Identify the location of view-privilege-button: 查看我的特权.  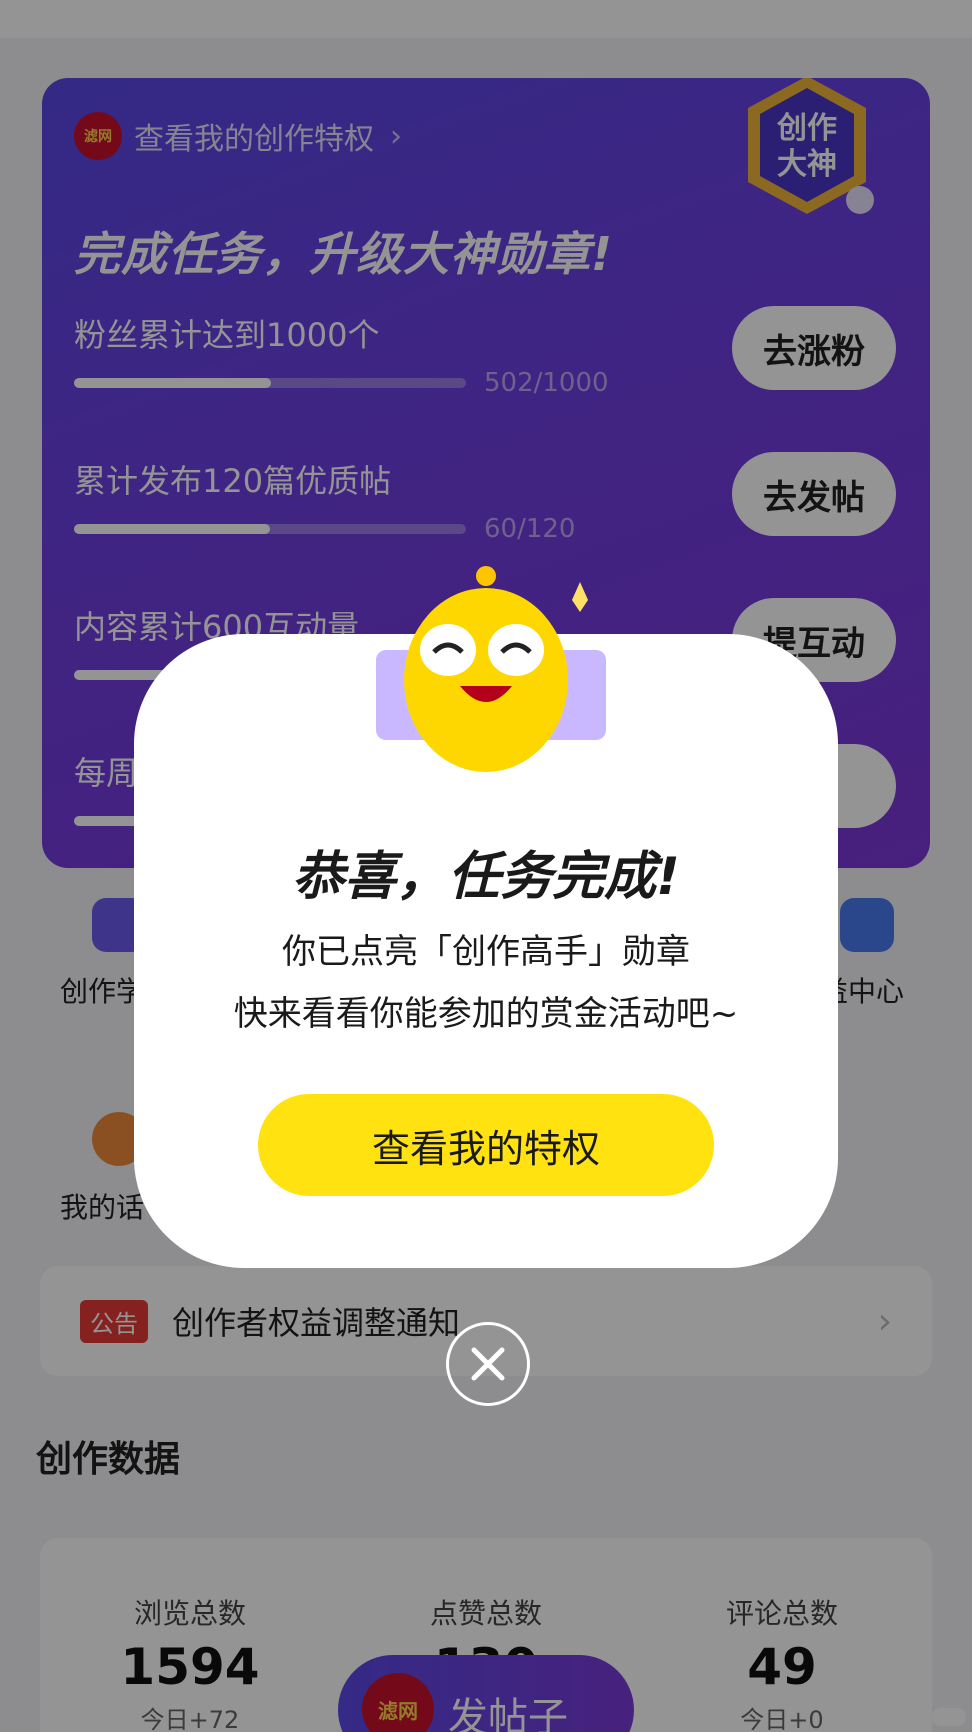
(486, 1145).